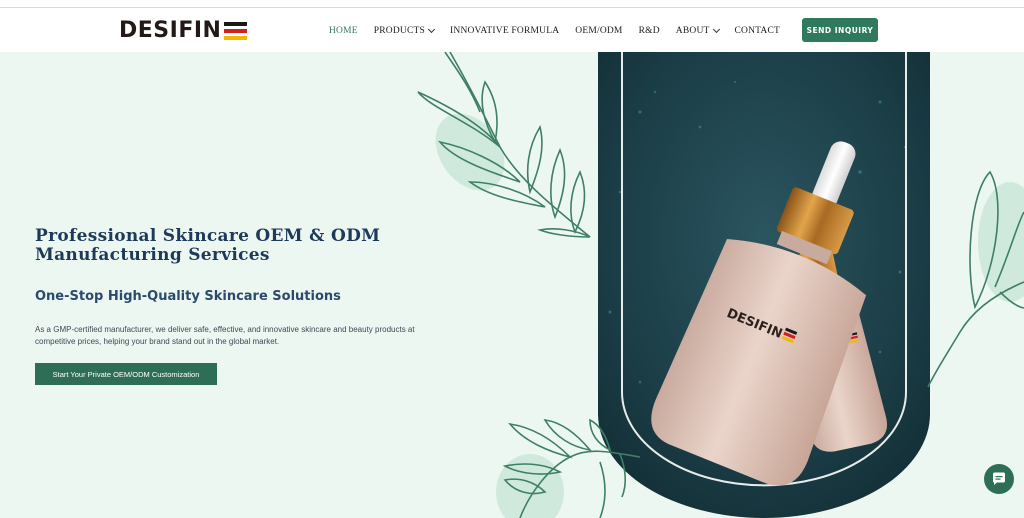  I want to click on chat-button, so click(999, 479).